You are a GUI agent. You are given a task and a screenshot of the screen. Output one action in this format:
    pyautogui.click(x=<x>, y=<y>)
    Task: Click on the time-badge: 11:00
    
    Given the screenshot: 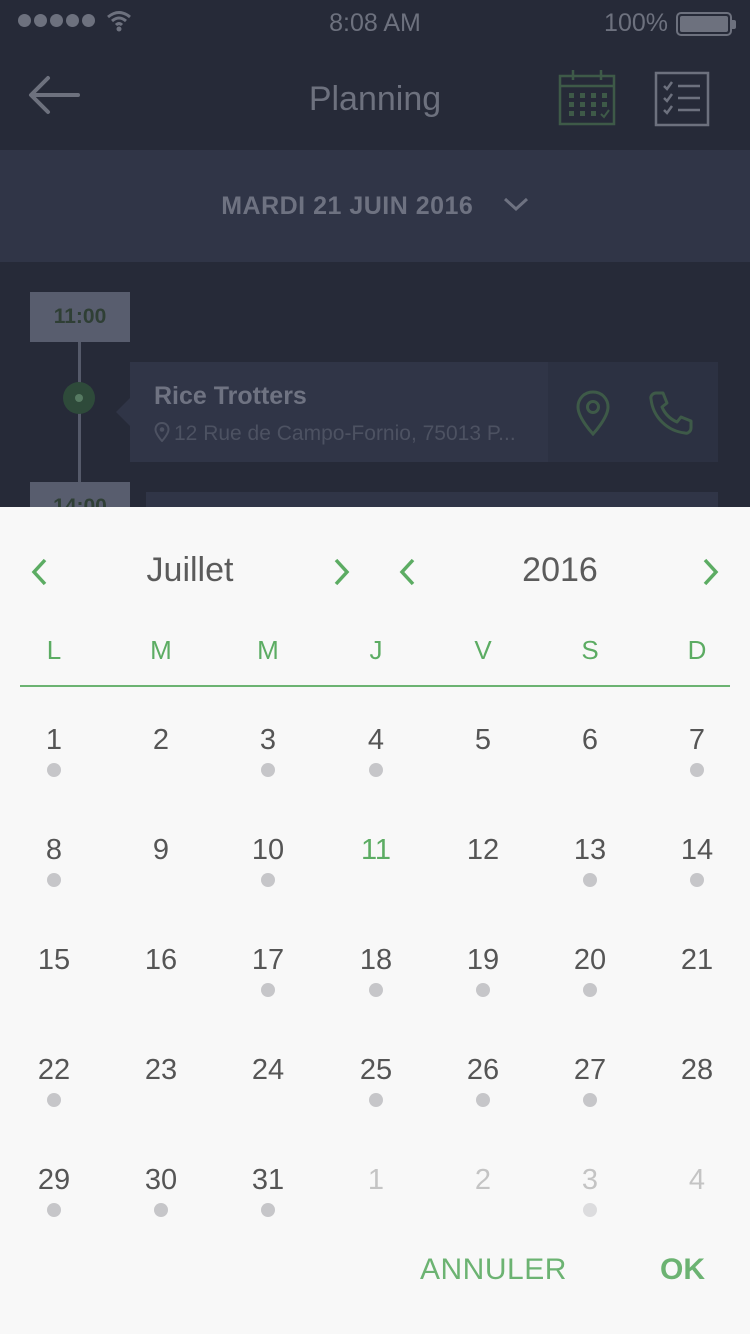 What is the action you would take?
    pyautogui.click(x=80, y=317)
    